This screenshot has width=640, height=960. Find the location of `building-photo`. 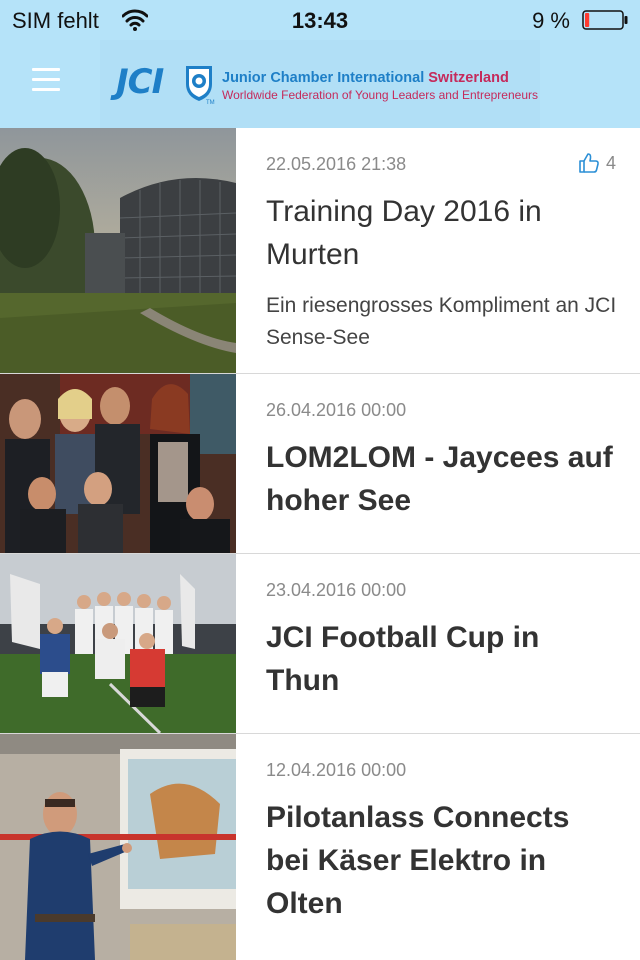

building-photo is located at coordinates (118, 250).